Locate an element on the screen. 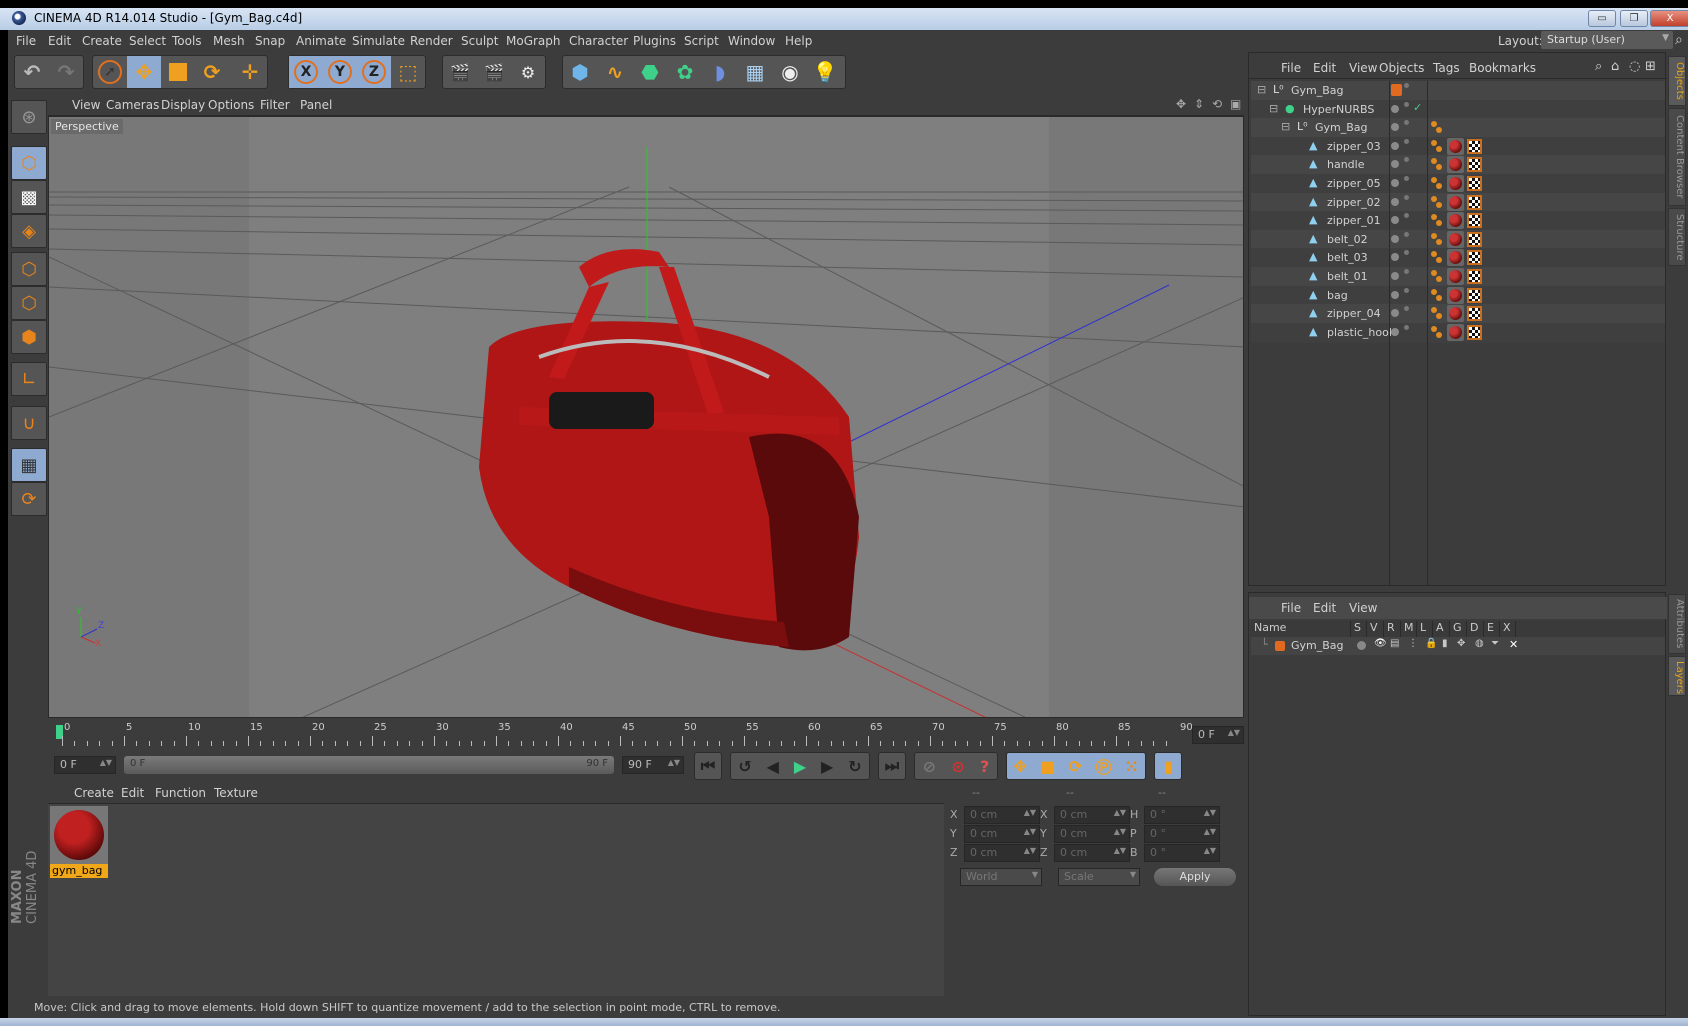  layer-manager-icon: ⋮ is located at coordinates (1413, 643).